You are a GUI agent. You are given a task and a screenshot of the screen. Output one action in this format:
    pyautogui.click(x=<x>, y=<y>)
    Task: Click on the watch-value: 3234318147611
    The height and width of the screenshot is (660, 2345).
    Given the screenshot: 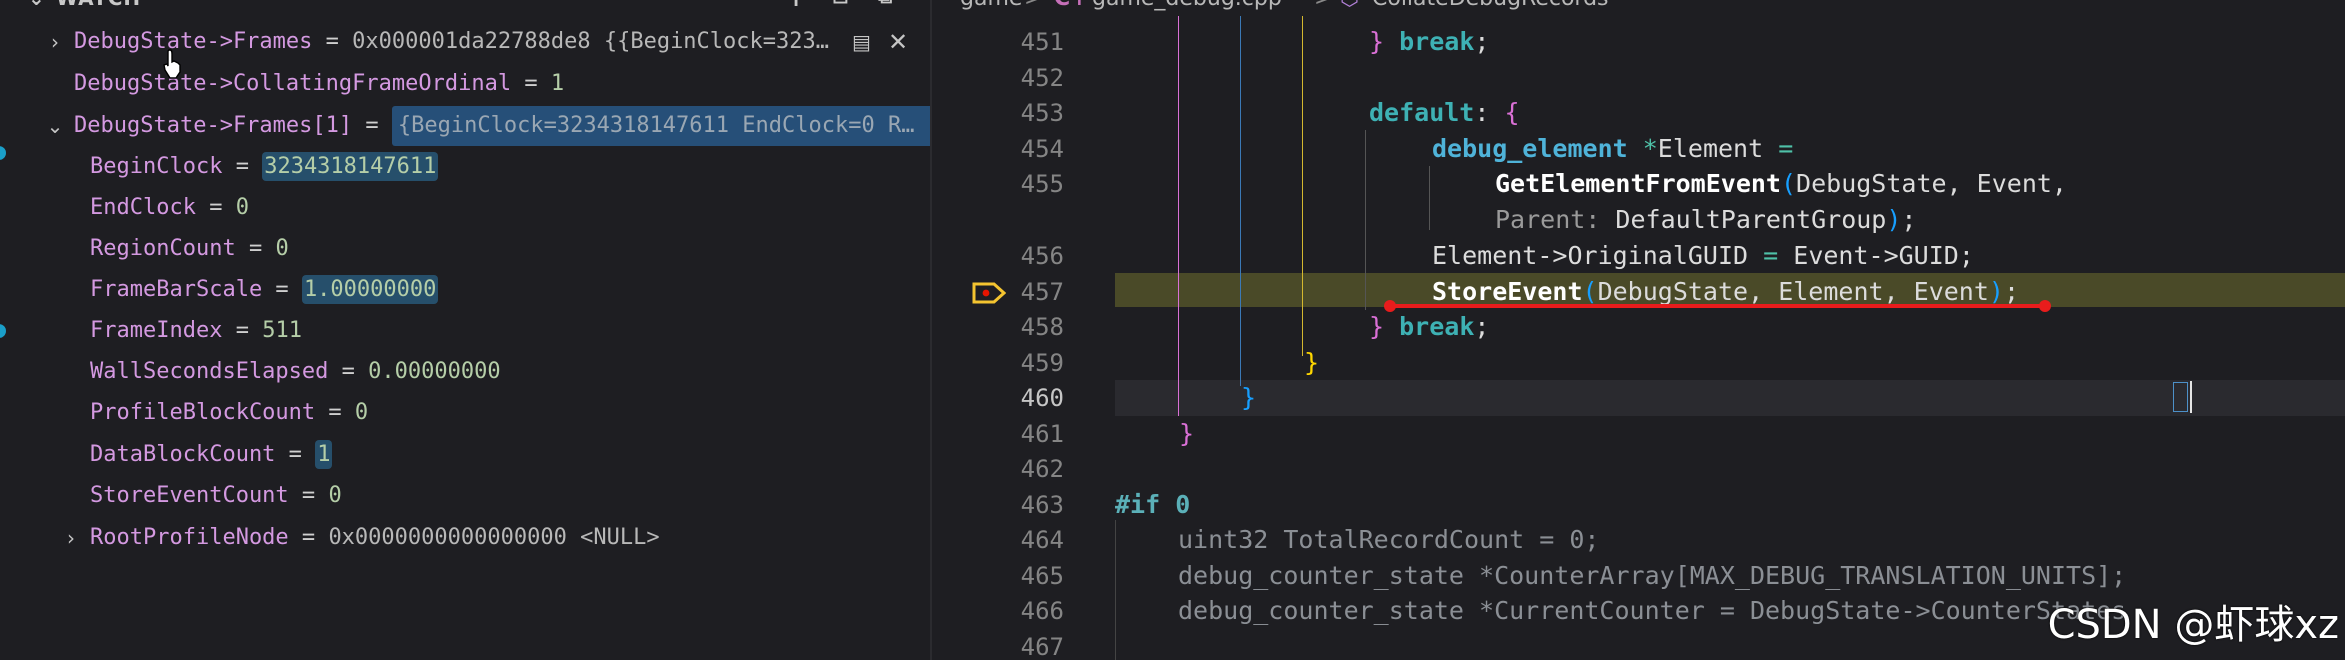 What is the action you would take?
    pyautogui.click(x=350, y=166)
    